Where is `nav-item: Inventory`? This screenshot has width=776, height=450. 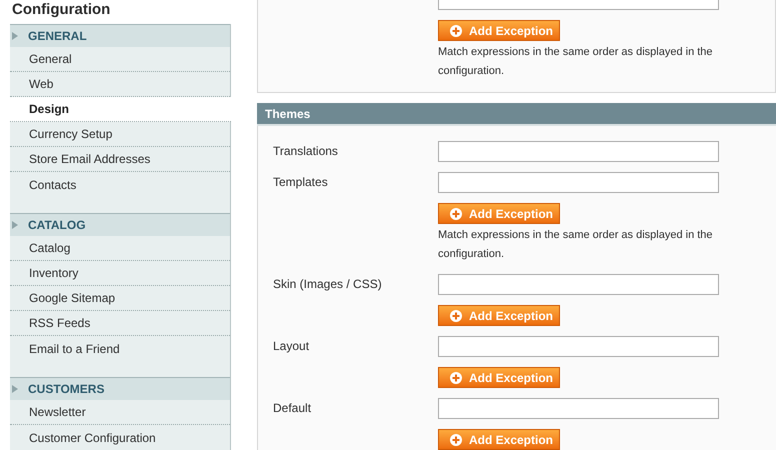 nav-item: Inventory is located at coordinates (120, 273).